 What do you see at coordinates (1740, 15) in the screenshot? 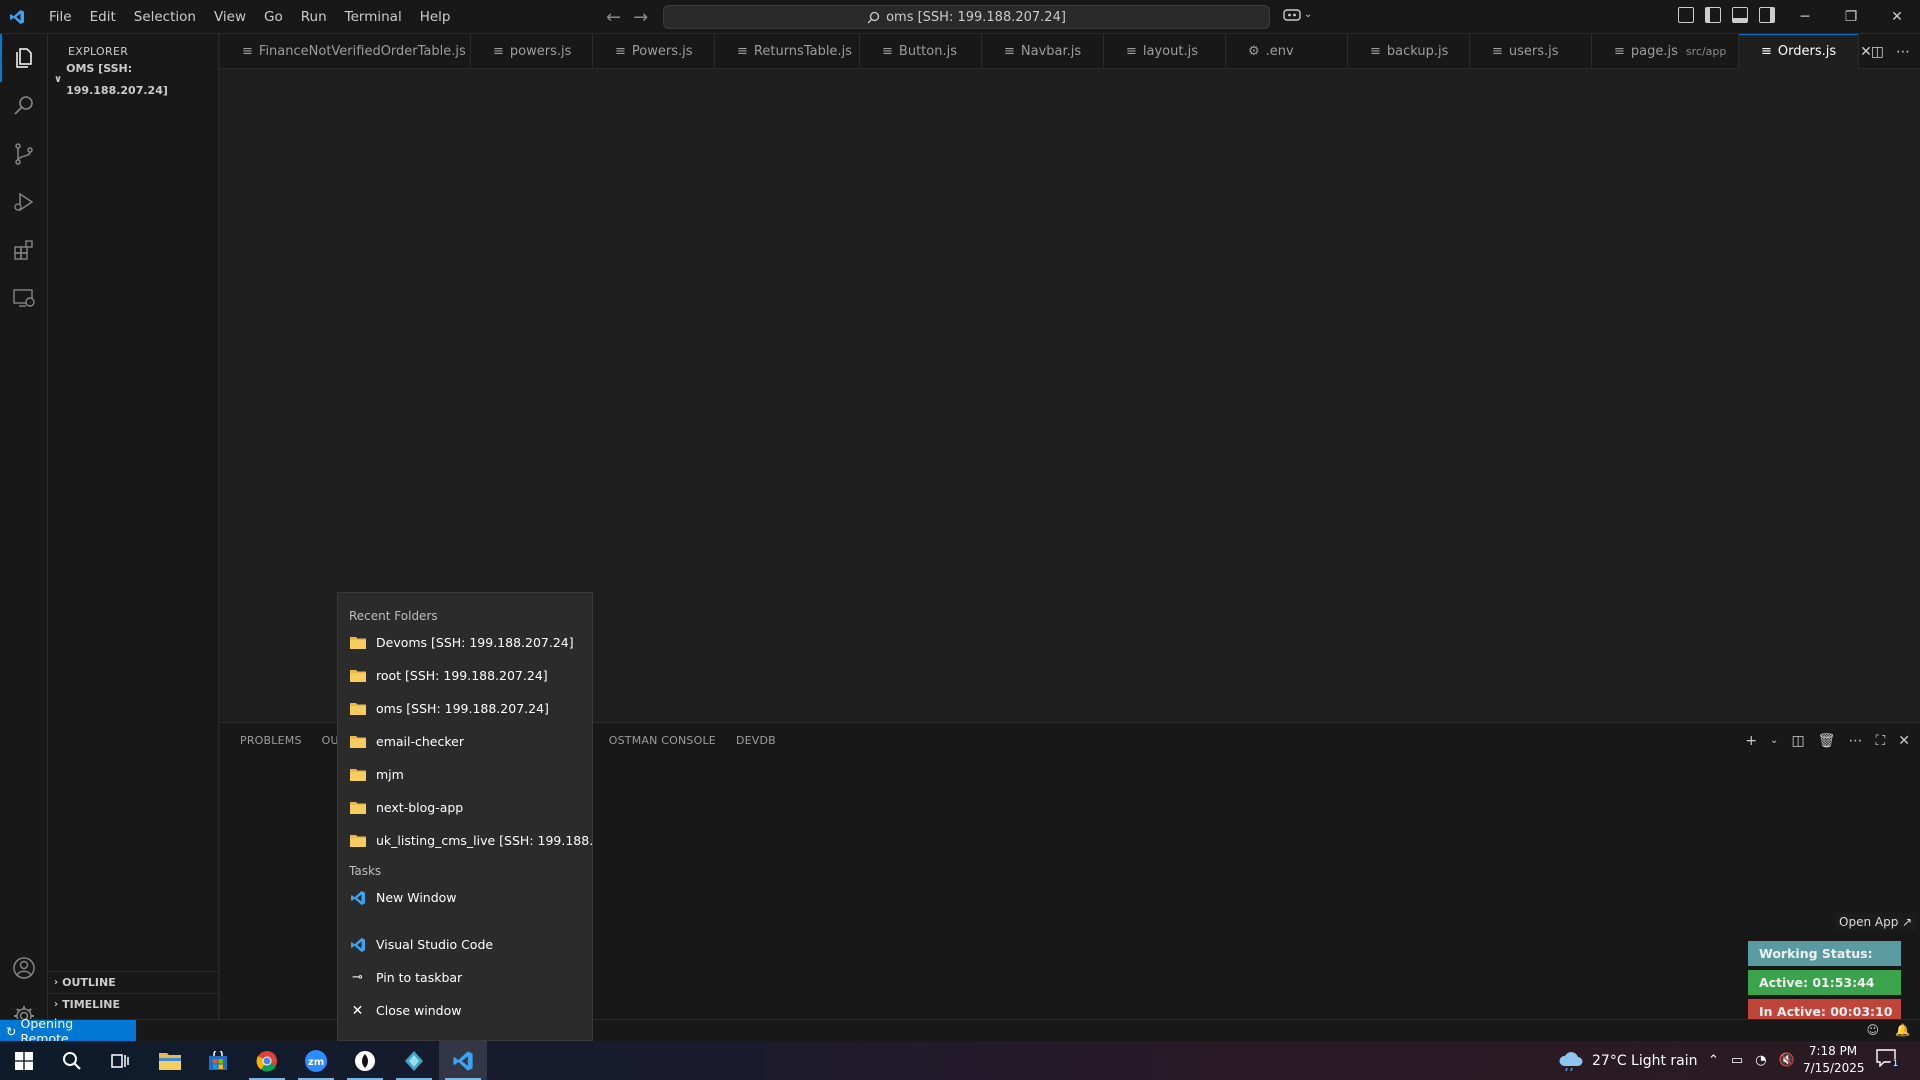
I see `toggle-panel-icon` at bounding box center [1740, 15].